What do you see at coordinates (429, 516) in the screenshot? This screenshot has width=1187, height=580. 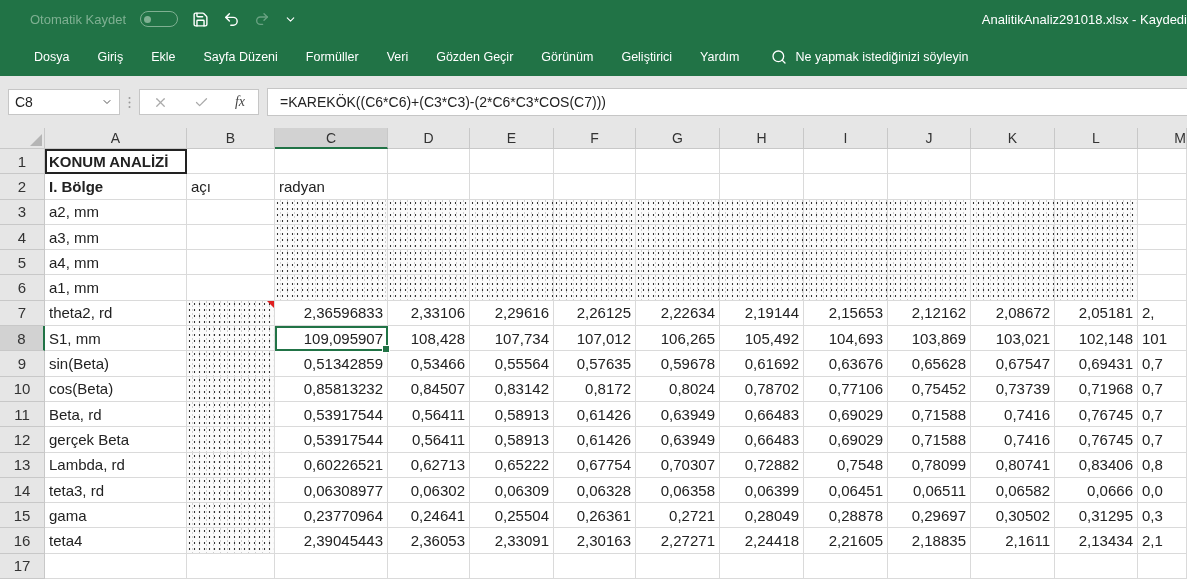 I see `table-cell: 0,24641` at bounding box center [429, 516].